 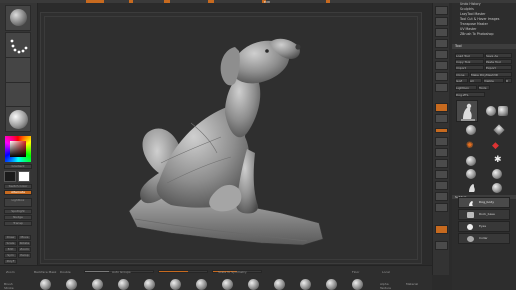 What do you see at coordinates (10, 176) in the screenshot?
I see `main-color-swatch` at bounding box center [10, 176].